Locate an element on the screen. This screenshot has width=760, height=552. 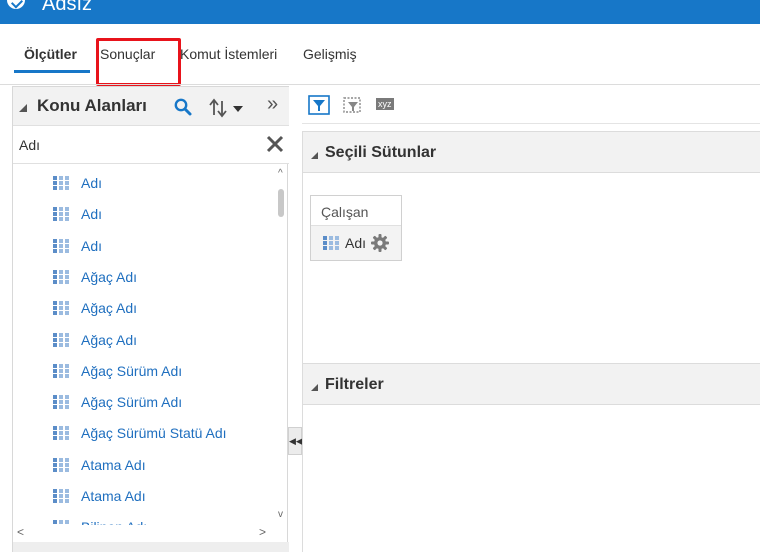
subject-areas-header: Konu Alanları » is located at coordinates (151, 106).